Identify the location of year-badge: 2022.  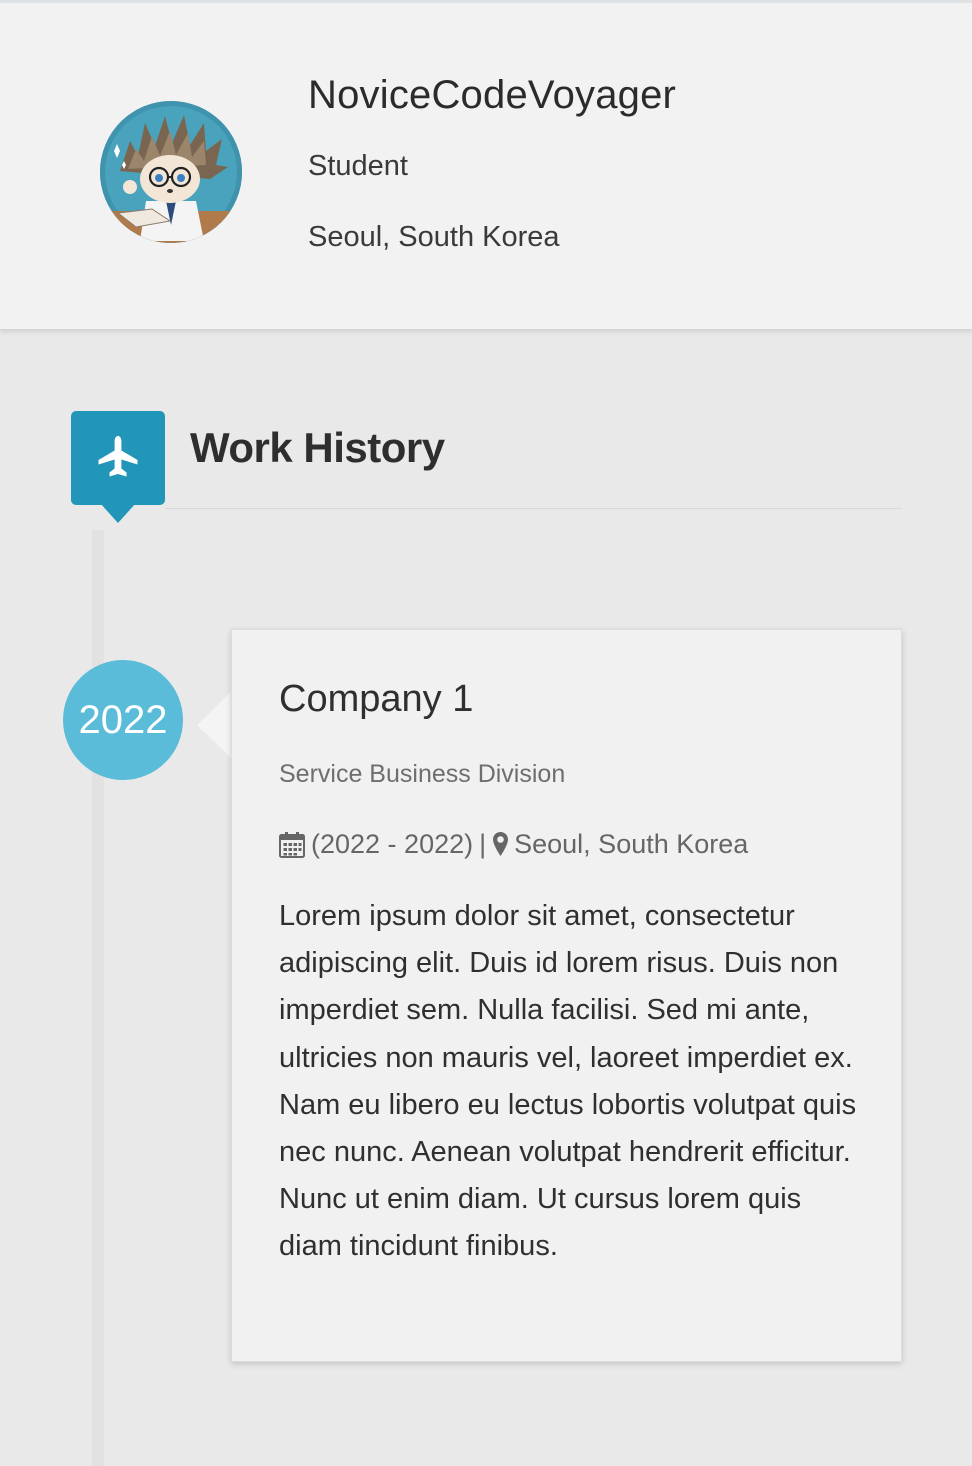
(123, 720).